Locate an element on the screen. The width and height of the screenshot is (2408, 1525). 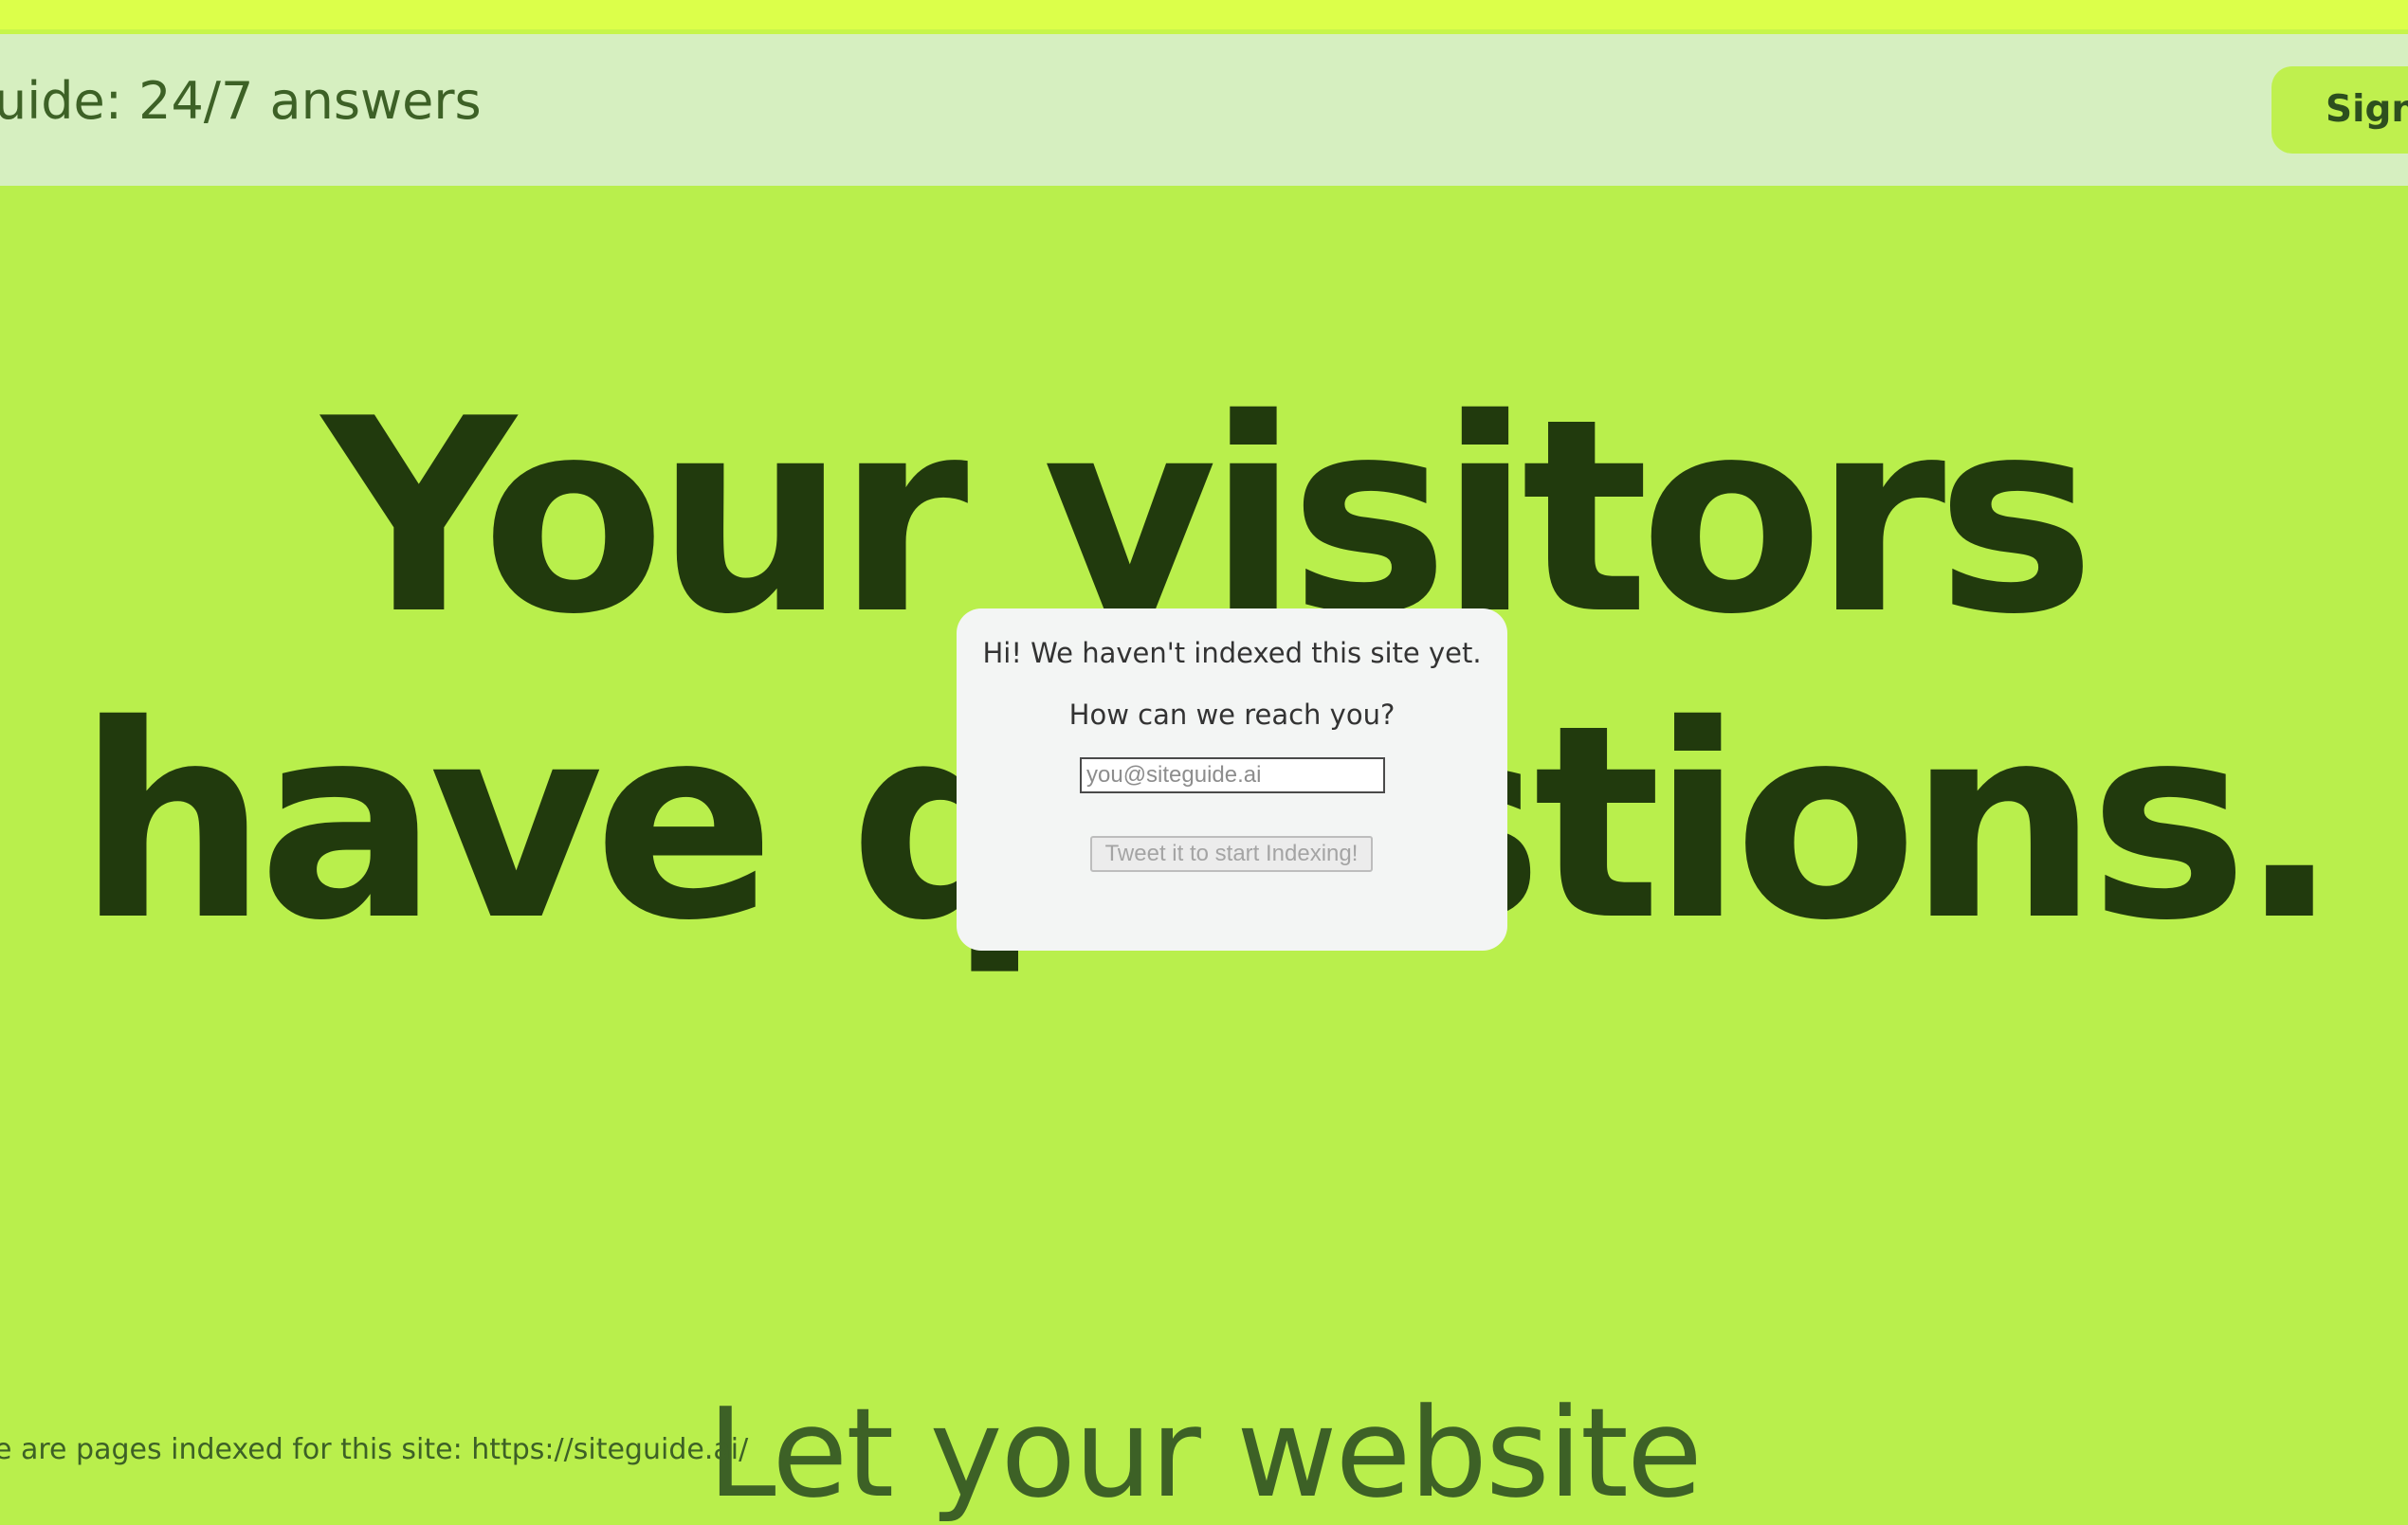
tweet-to-index-button: Tweet it to start Indexing! is located at coordinates (1231, 854).